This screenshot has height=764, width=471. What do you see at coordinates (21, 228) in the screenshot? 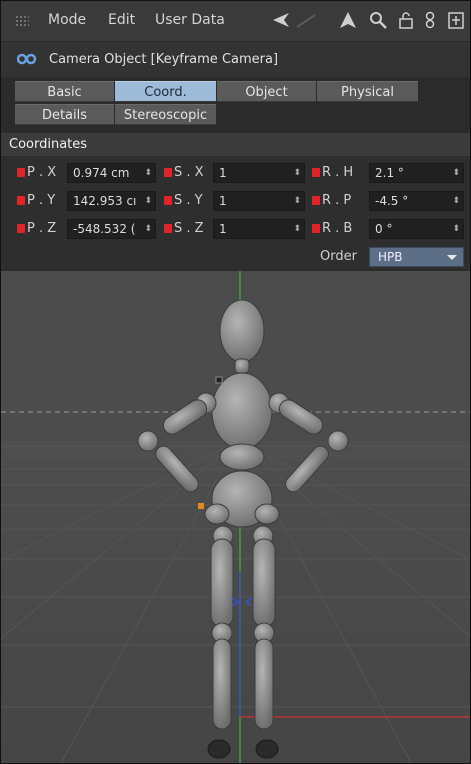
I see `keyframe-dot-p-z` at bounding box center [21, 228].